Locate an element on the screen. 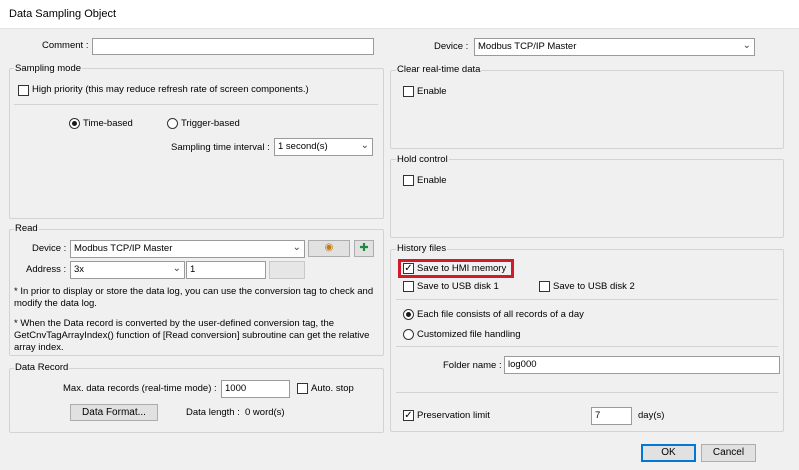  hold-control-enable-checkbox is located at coordinates (408, 180).